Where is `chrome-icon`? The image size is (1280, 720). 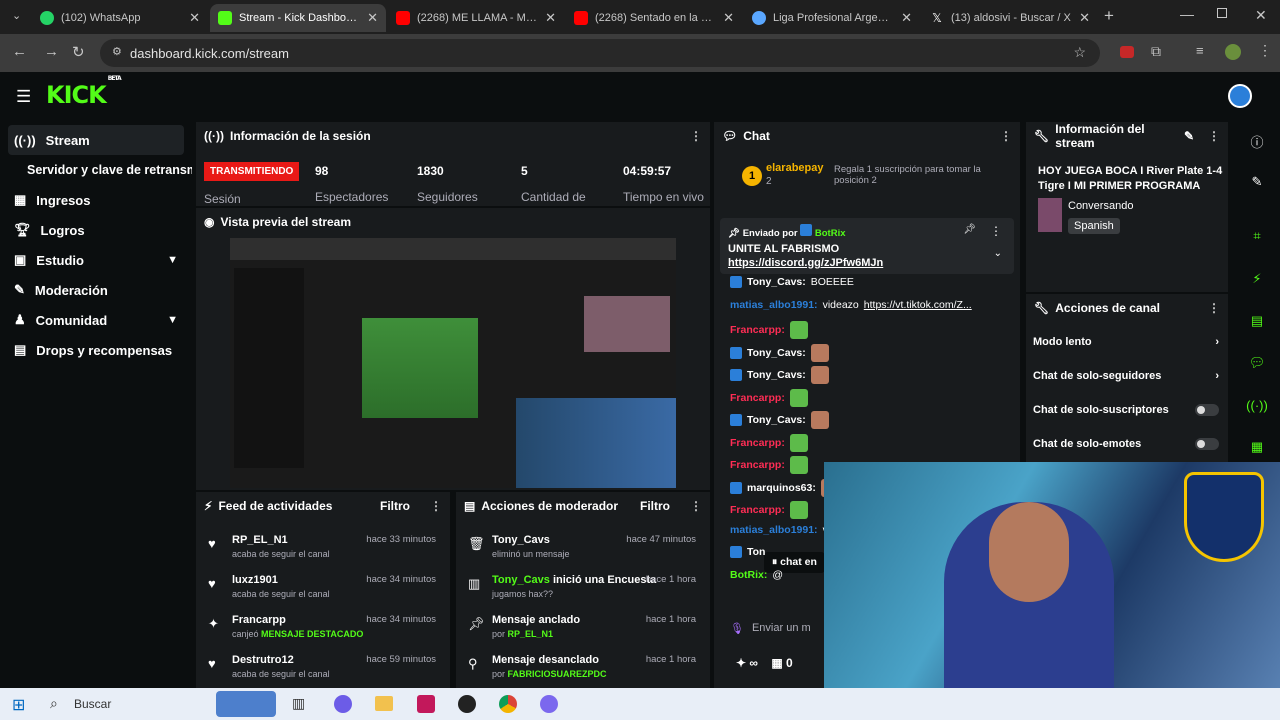 chrome-icon is located at coordinates (508, 704).